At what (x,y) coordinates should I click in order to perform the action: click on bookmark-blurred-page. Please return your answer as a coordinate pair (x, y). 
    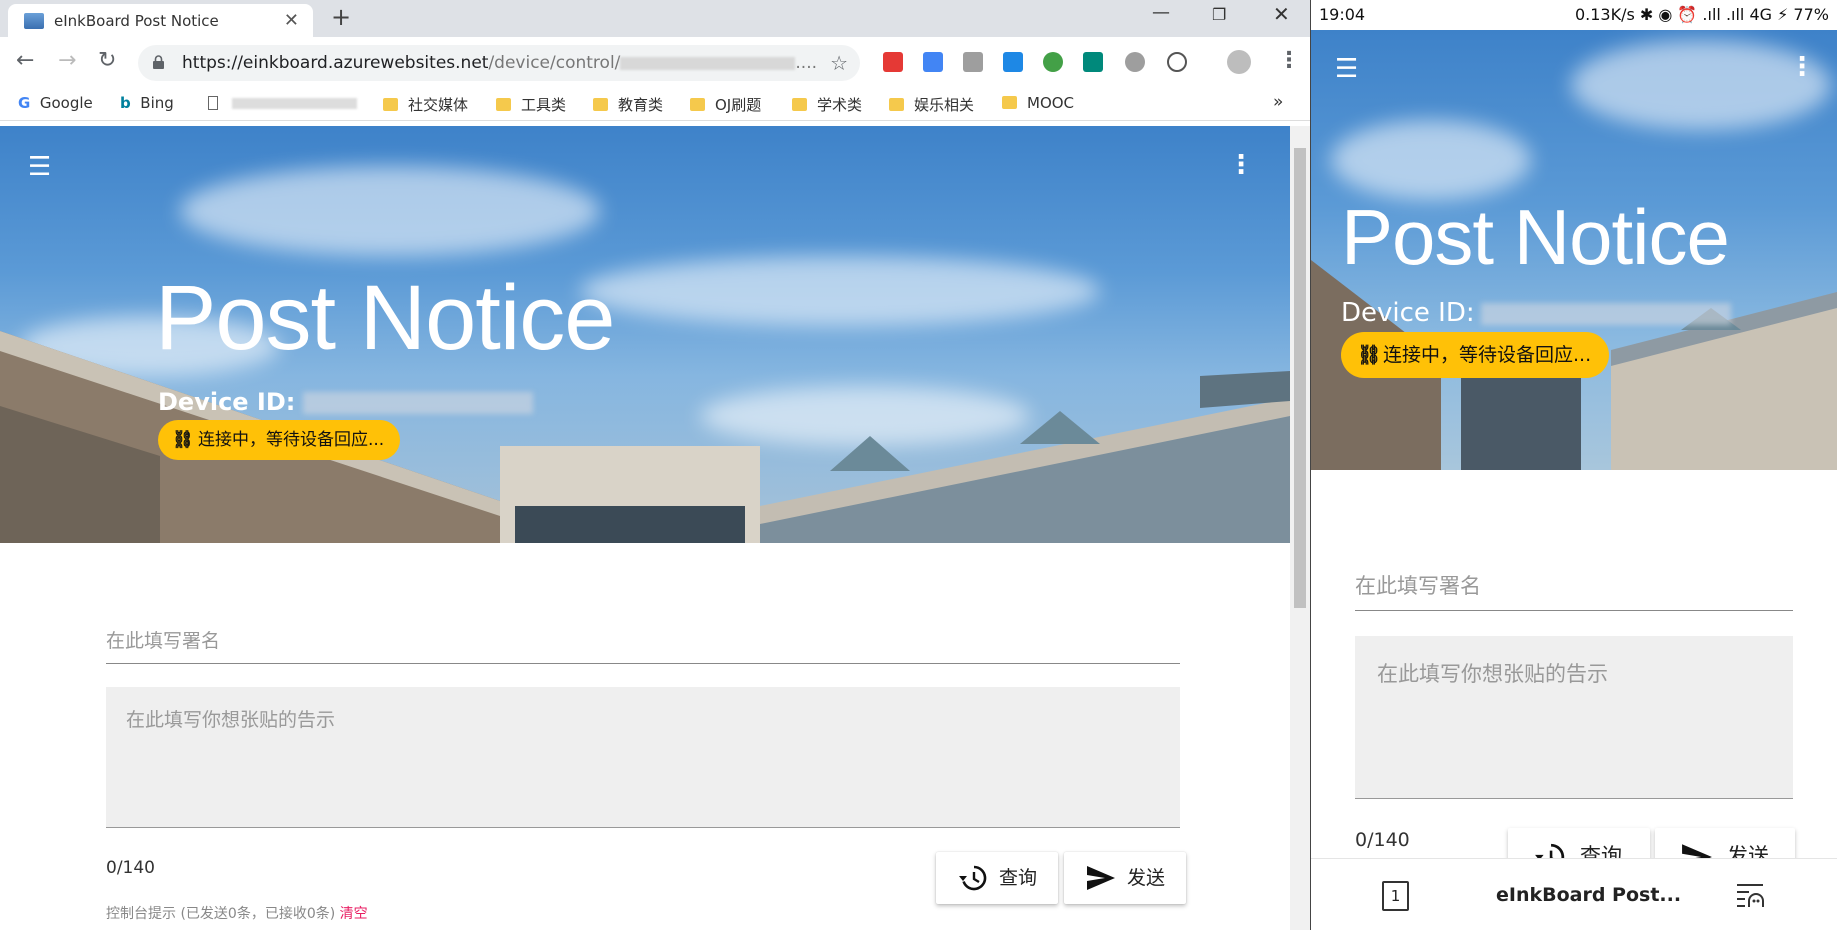
    Looking at the image, I should click on (282, 103).